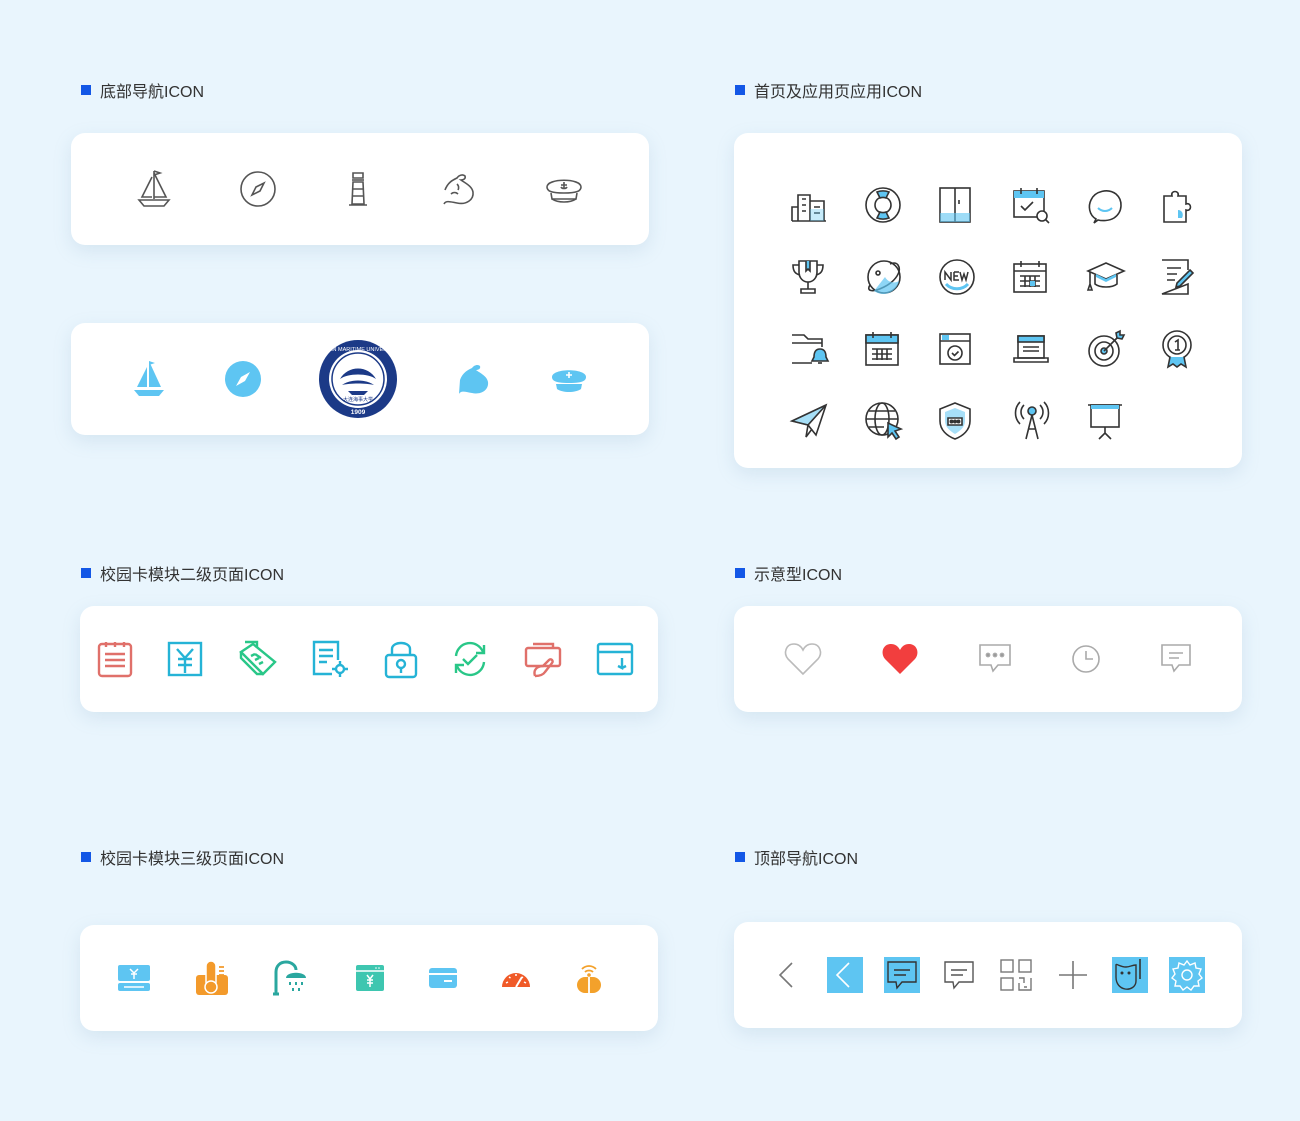 This screenshot has width=1300, height=1121. I want to click on back-arrow-icon, so click(788, 975).